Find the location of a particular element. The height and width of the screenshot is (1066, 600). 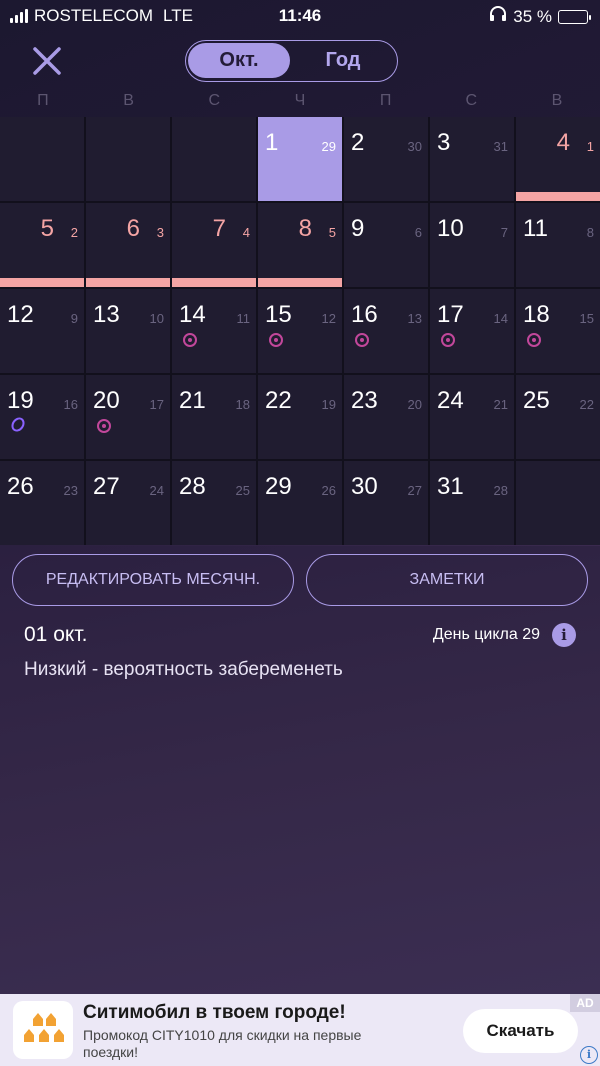

day-cell-25: 25 22 is located at coordinates (558, 417).